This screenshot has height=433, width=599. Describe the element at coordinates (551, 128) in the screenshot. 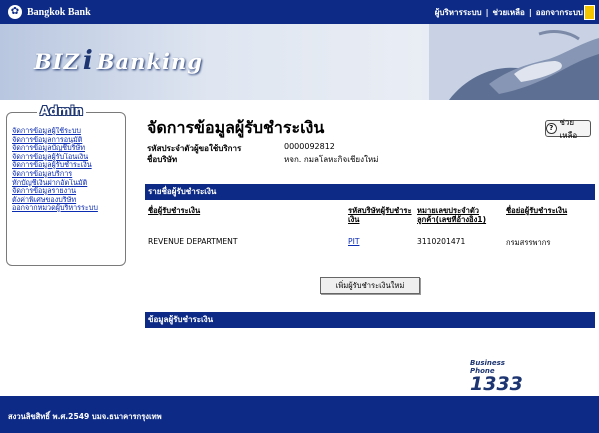

I see `question-icon: ?` at that location.